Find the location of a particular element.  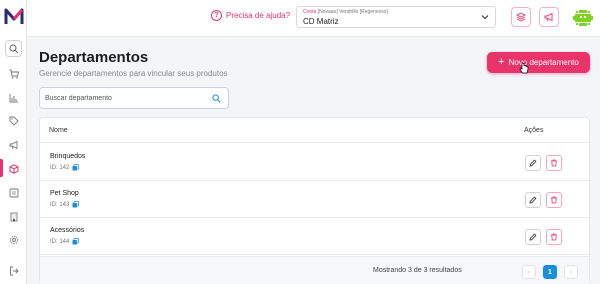

pagination-info: Mostrando 3 de 3 resultados is located at coordinates (417, 270).